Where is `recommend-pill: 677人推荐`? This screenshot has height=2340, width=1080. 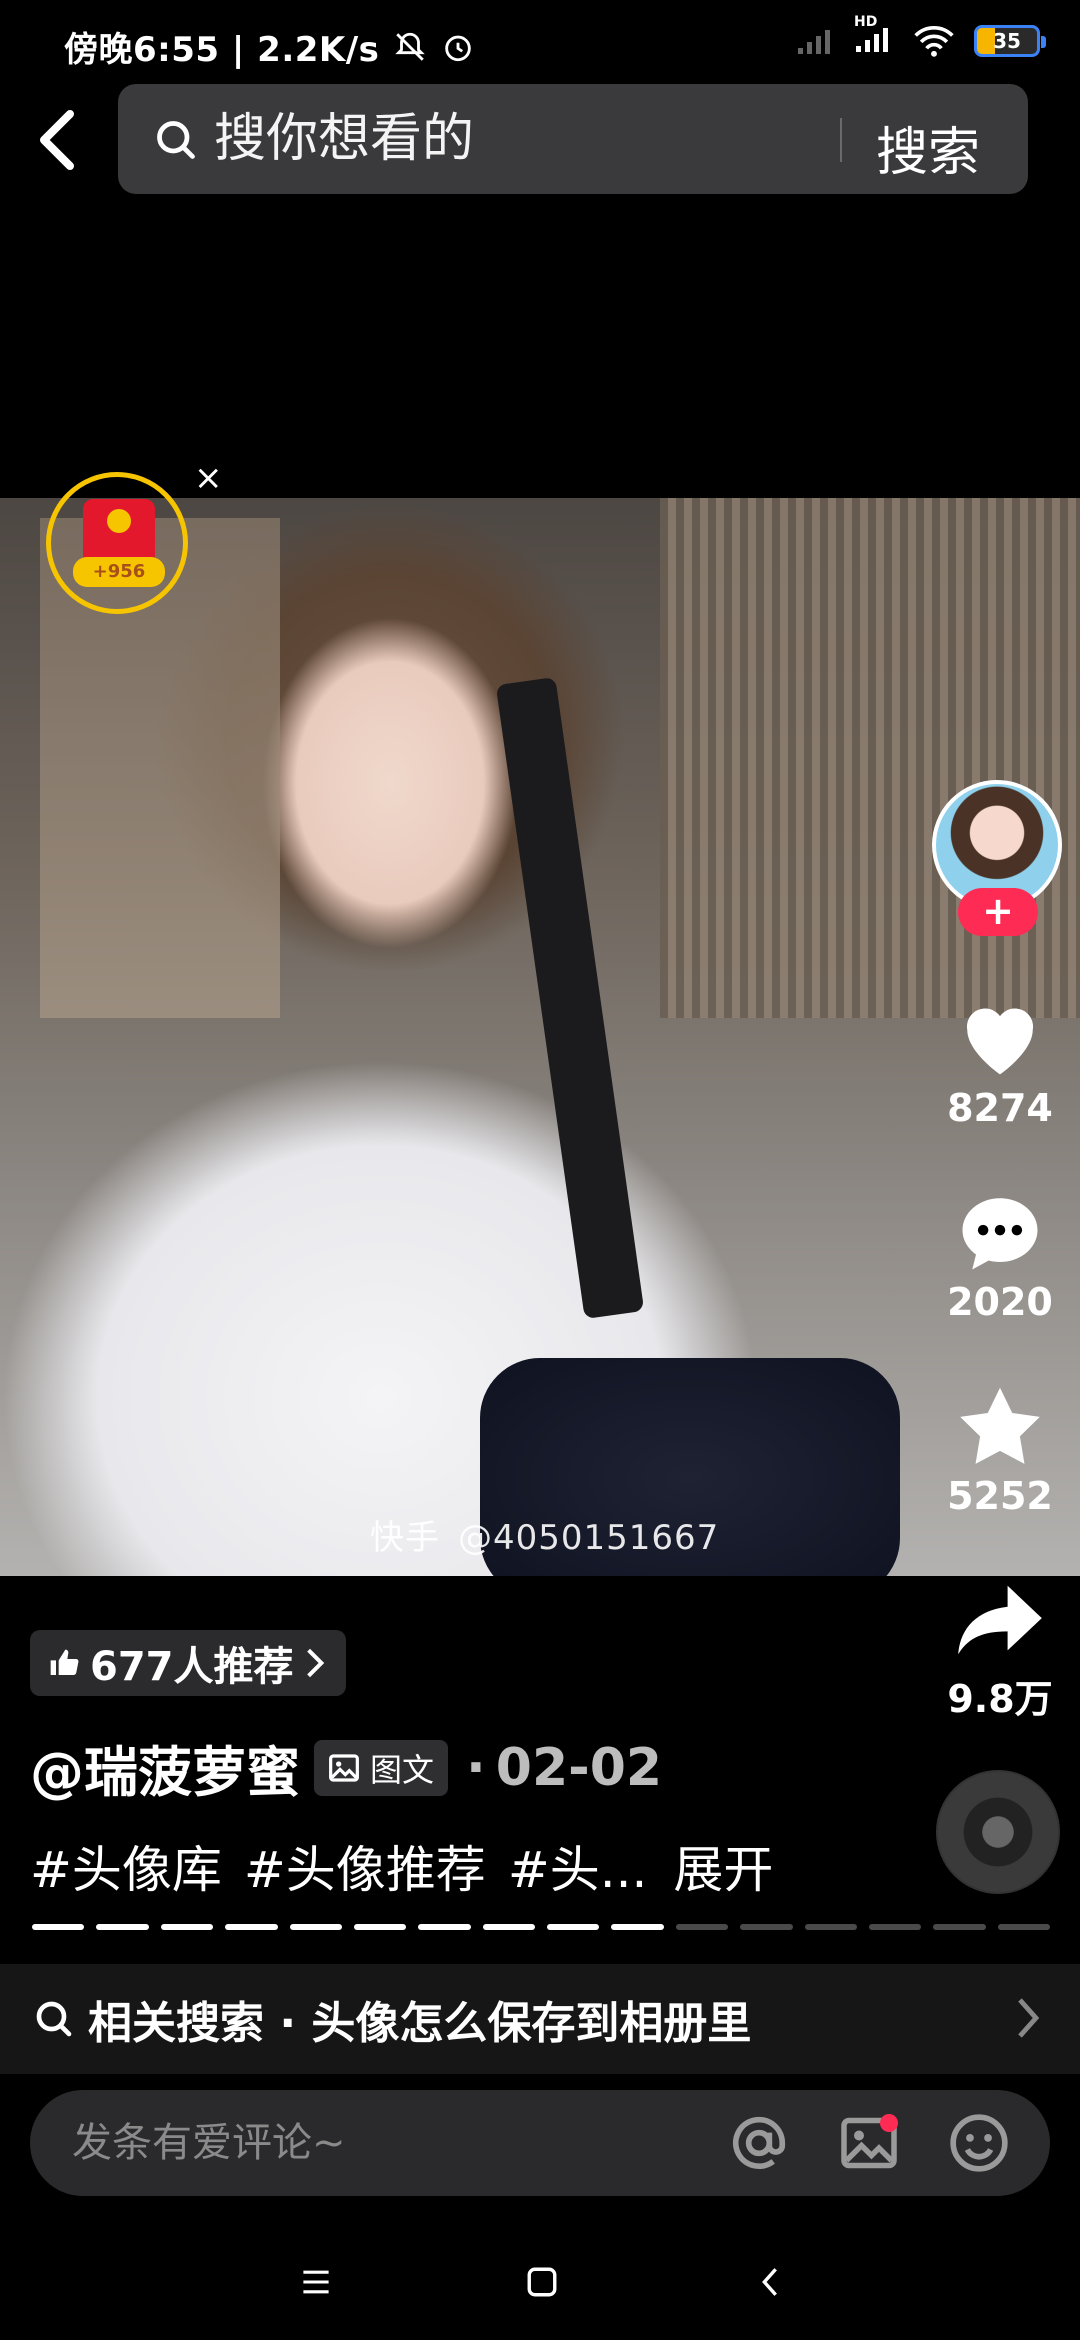 recommend-pill: 677人推荐 is located at coordinates (188, 1663).